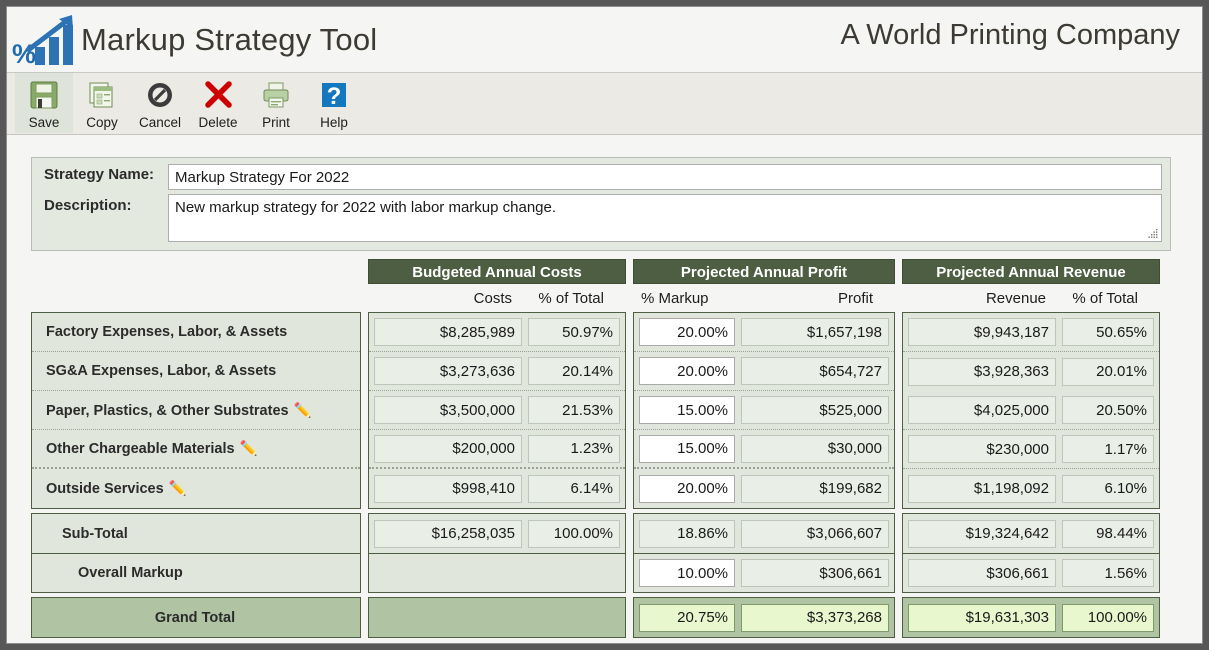 The image size is (1209, 650). What do you see at coordinates (1010, 35) in the screenshot?
I see `company-name: A World Printing Company` at bounding box center [1010, 35].